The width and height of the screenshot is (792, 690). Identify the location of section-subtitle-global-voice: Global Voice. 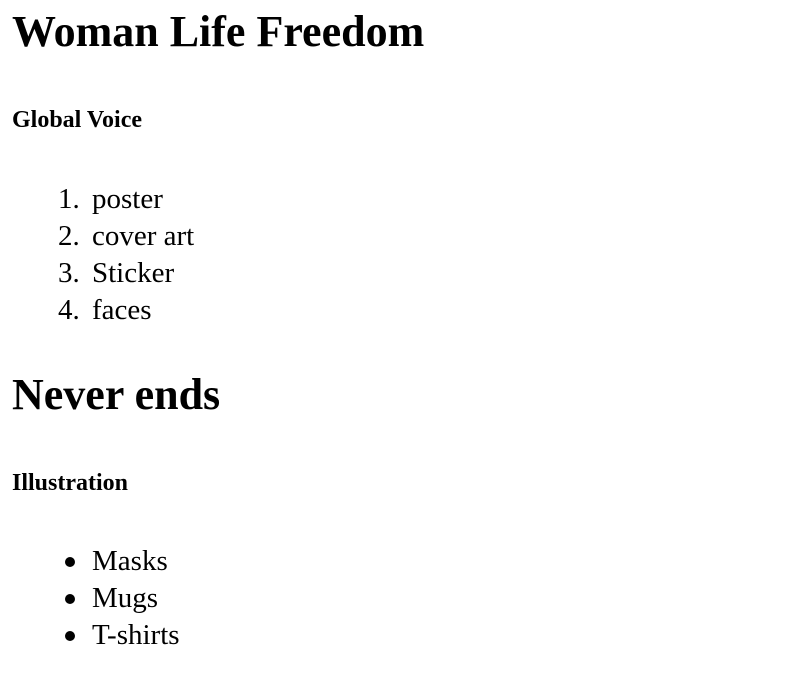
(77, 120).